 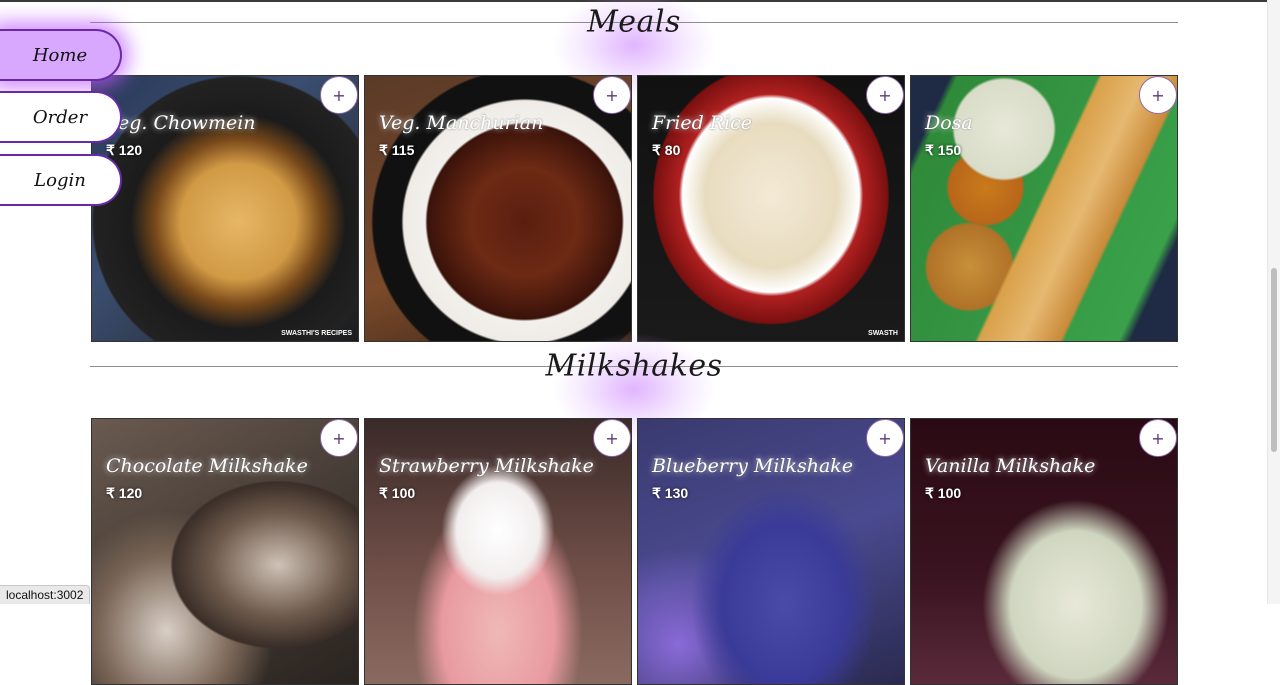 I want to click on nav-home-button: Home, so click(x=61, y=55).